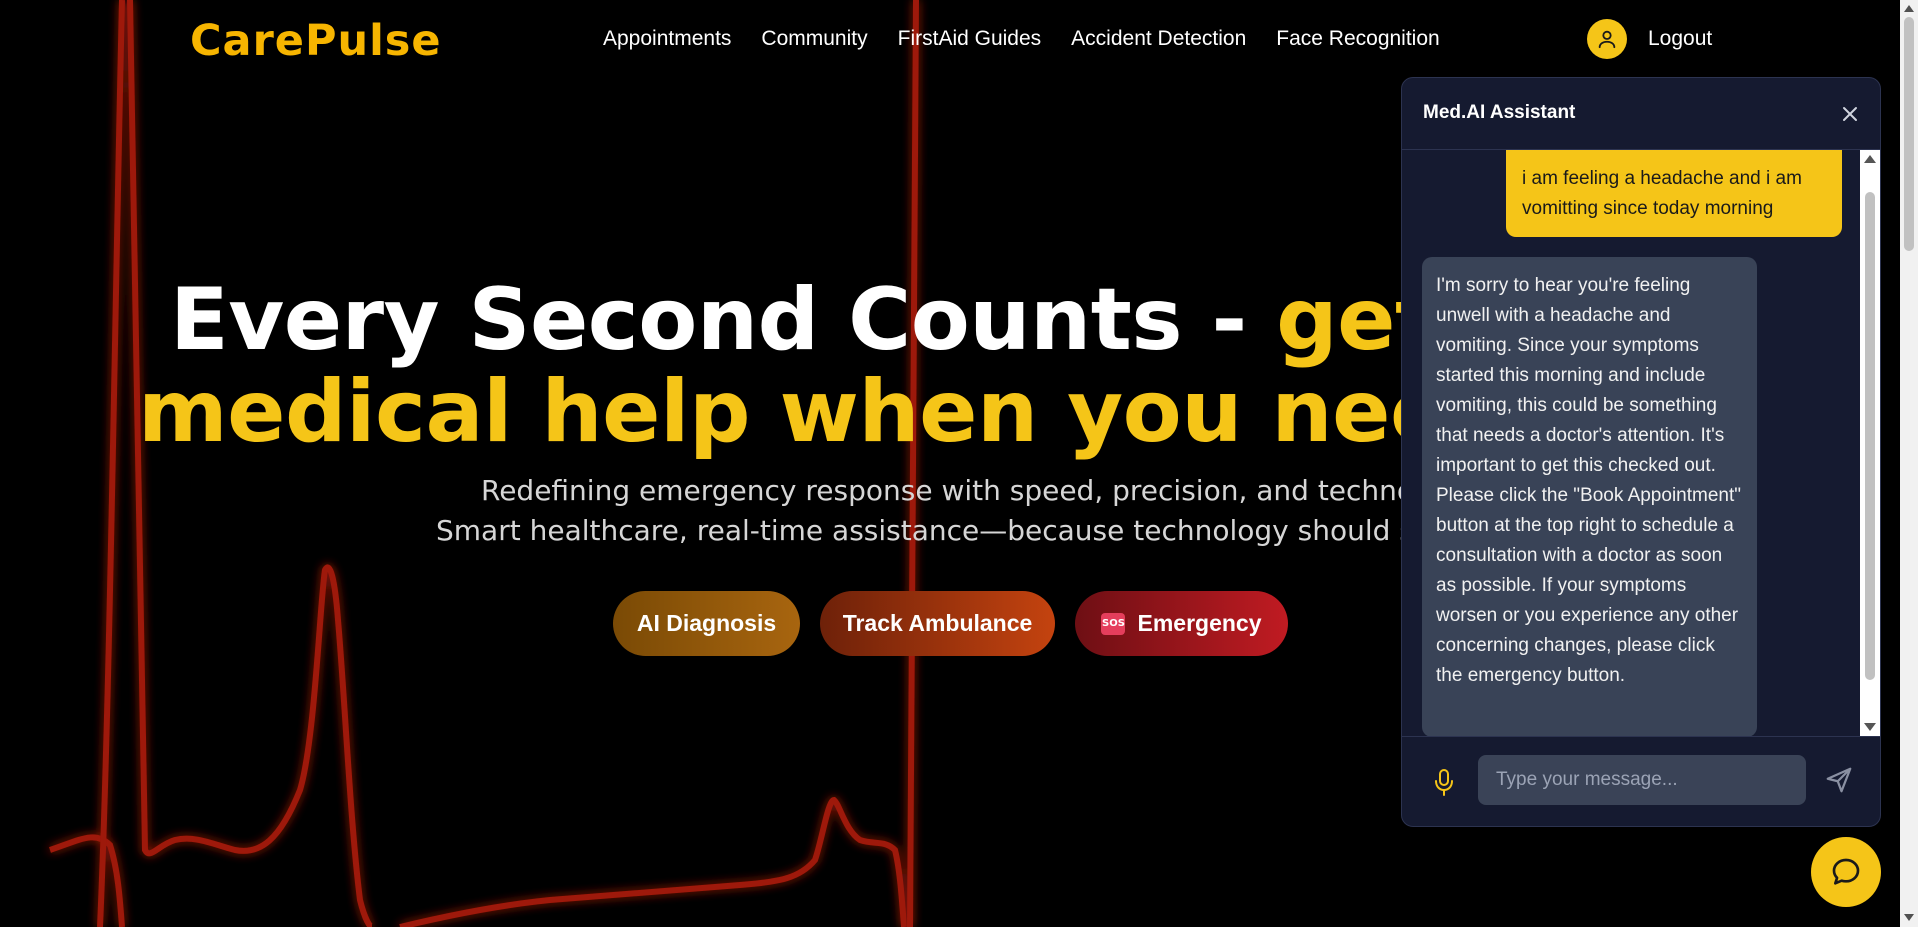  I want to click on emergency-label: Emergency, so click(1199, 623).